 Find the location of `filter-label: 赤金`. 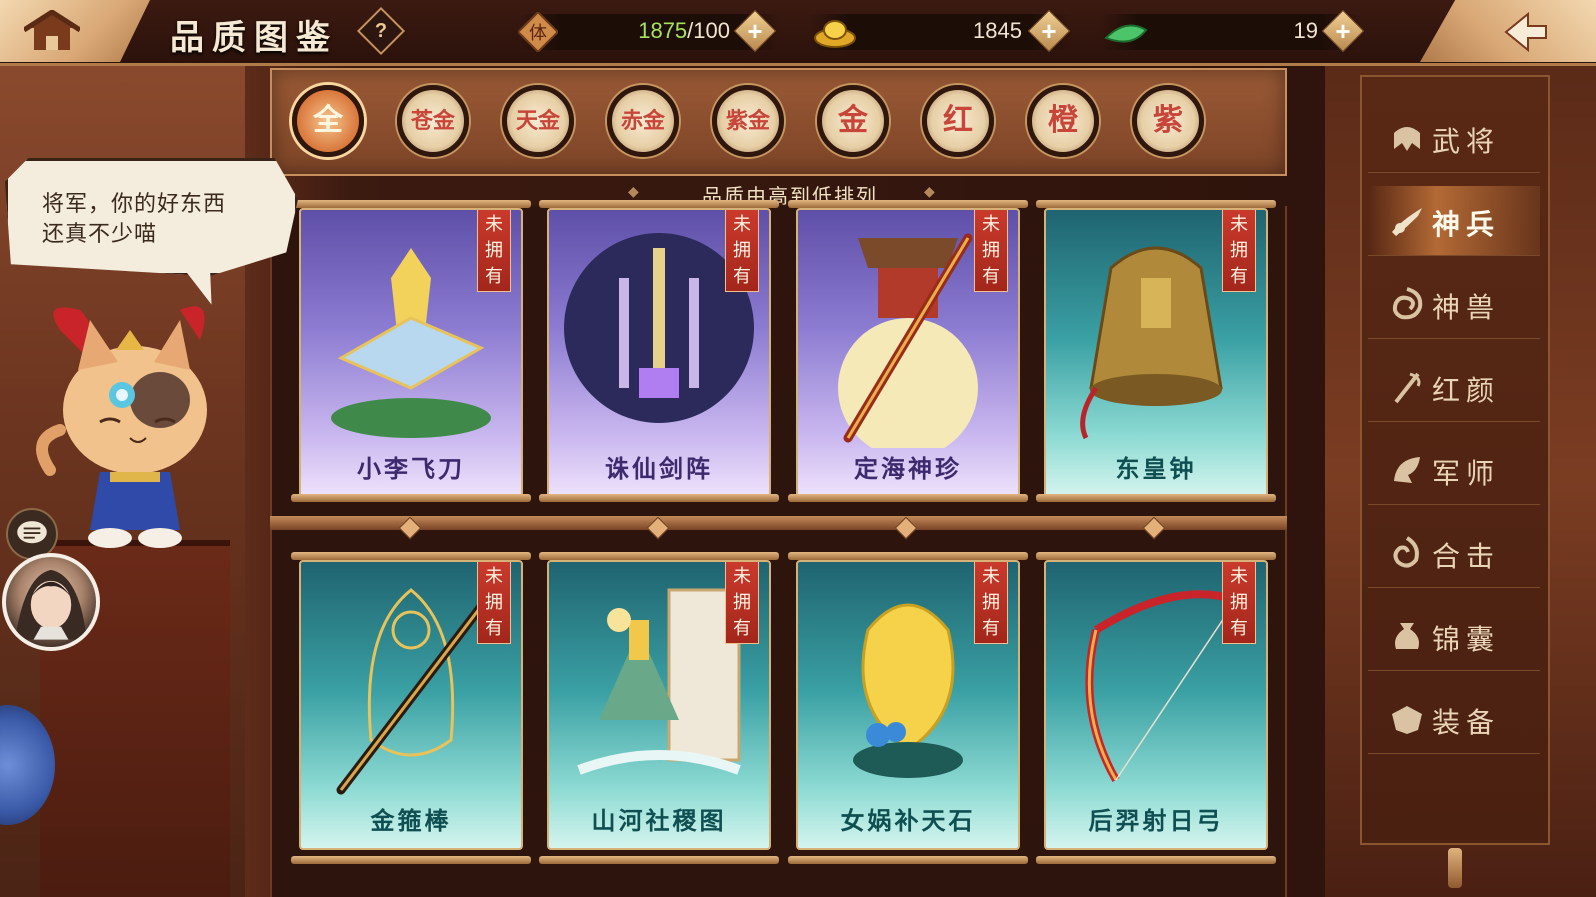

filter-label: 赤金 is located at coordinates (642, 121).